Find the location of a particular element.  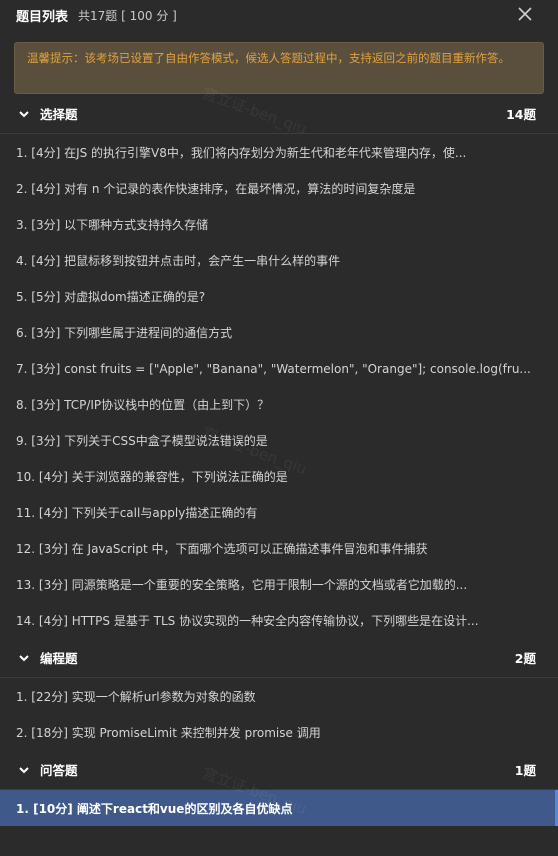

question-item: 8. [3分] TCP/IP协议栈中的位置（由上到下）？ is located at coordinates (279, 404).